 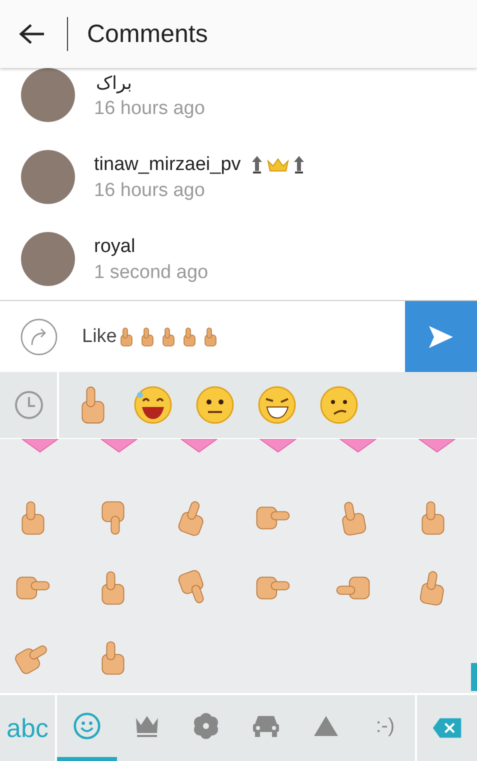 I want to click on clock-icon, so click(x=29, y=405).